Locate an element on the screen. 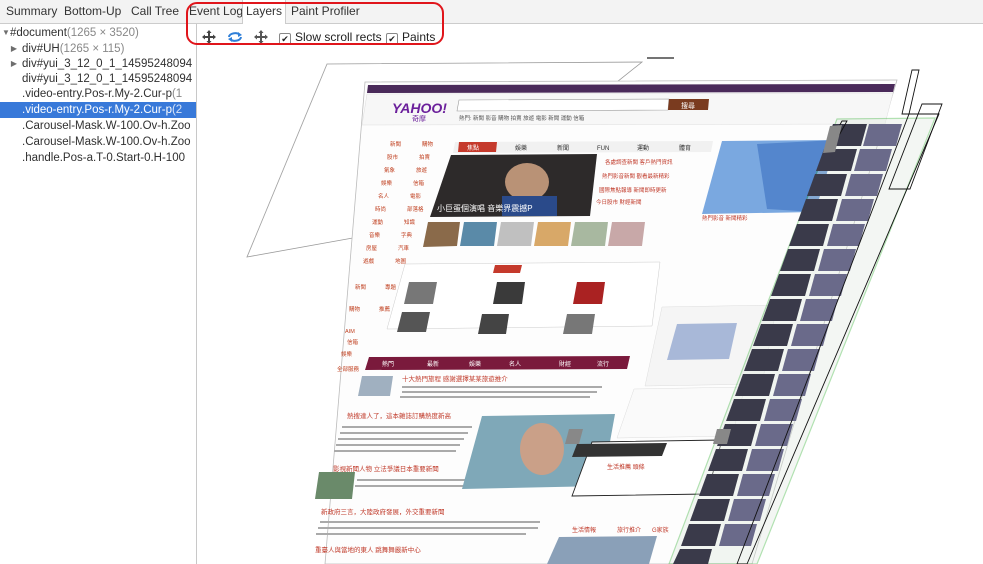  svg-text: 熱門影音 新聞精彩 is located at coordinates (725, 218).